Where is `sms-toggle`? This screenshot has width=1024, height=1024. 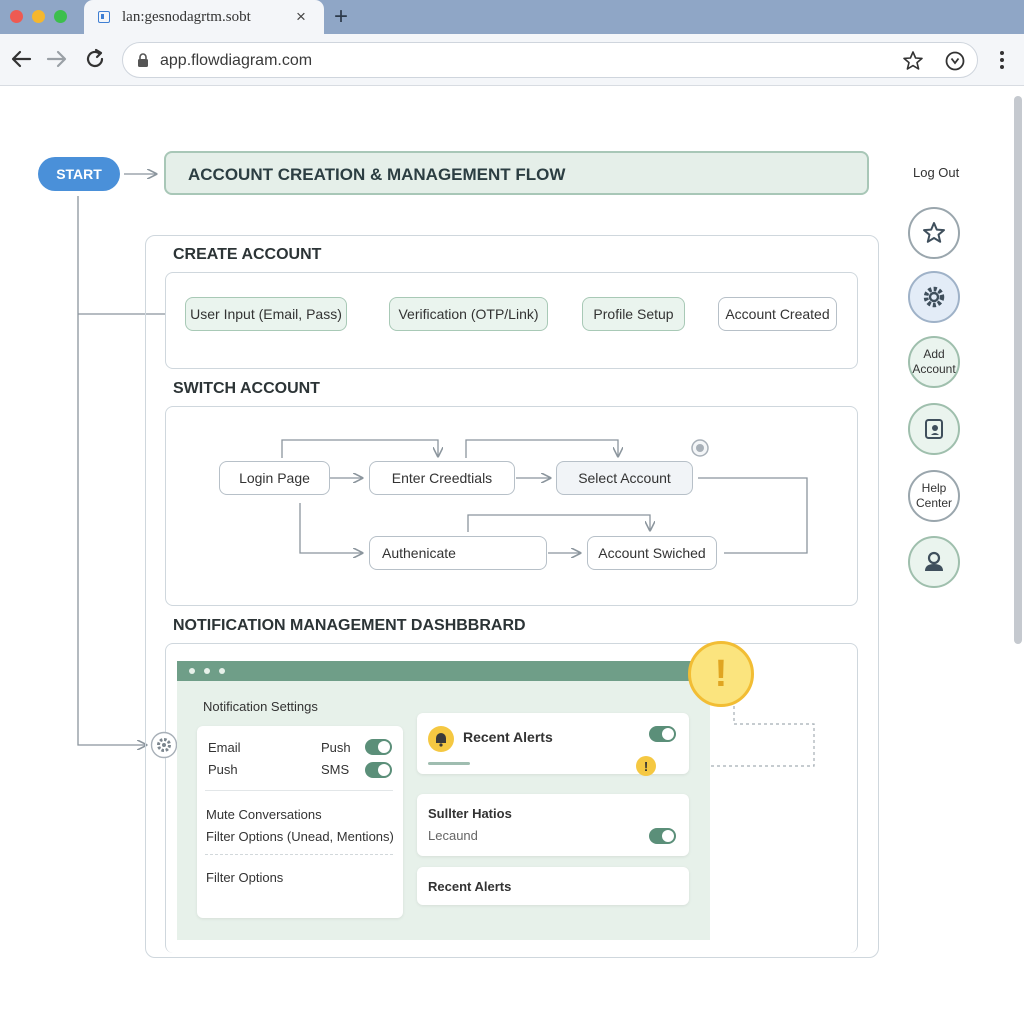
sms-toggle is located at coordinates (378, 770).